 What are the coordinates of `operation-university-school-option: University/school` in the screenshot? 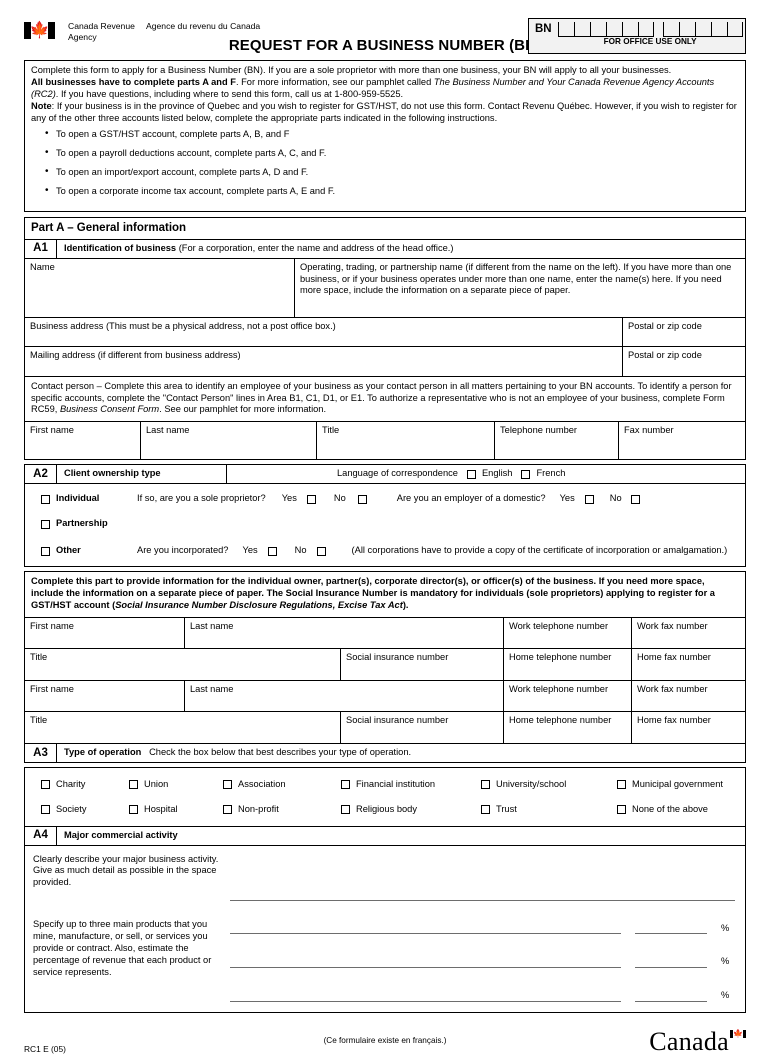 It's located at (549, 785).